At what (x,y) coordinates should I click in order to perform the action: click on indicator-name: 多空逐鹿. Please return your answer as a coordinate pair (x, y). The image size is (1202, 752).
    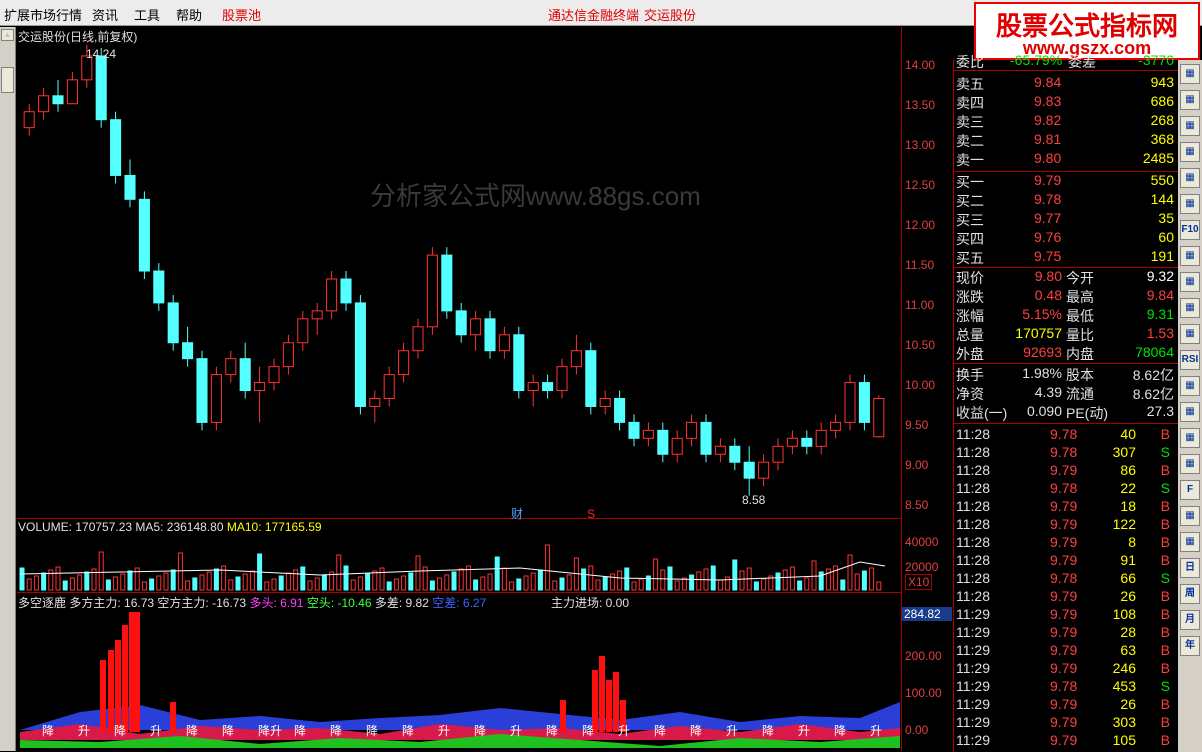
    Looking at the image, I should click on (42, 603).